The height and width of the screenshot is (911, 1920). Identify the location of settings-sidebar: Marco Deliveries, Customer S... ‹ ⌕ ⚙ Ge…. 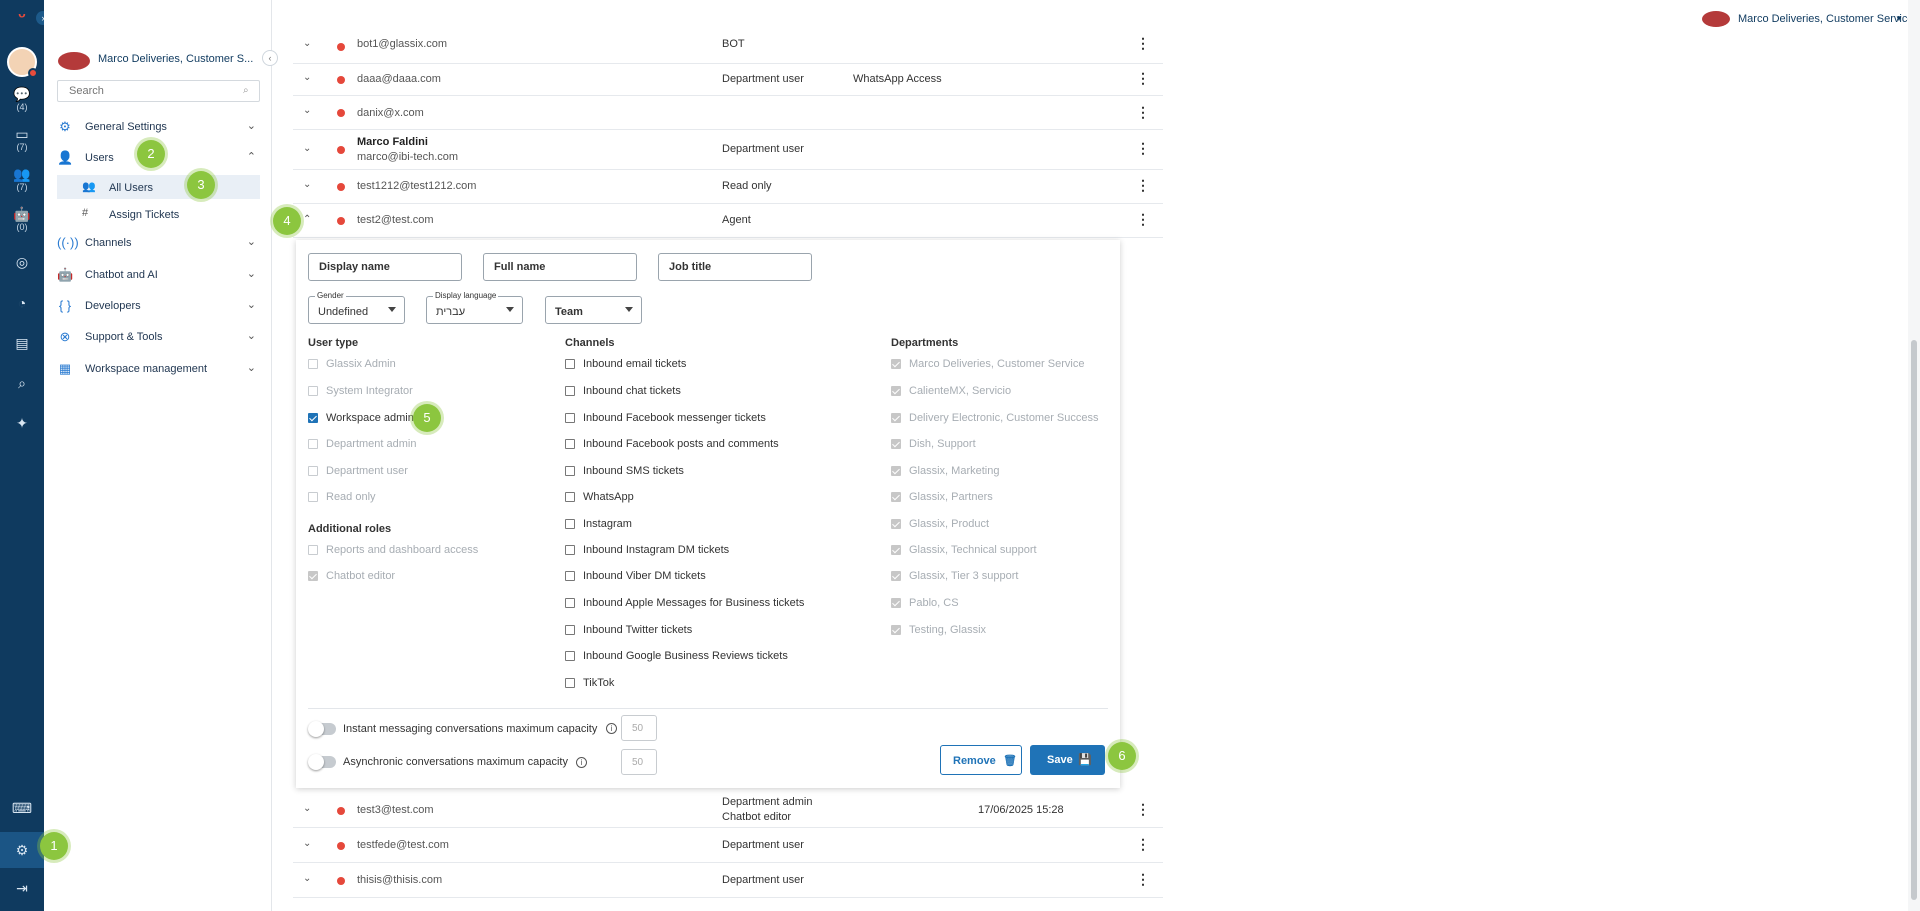
(161, 455).